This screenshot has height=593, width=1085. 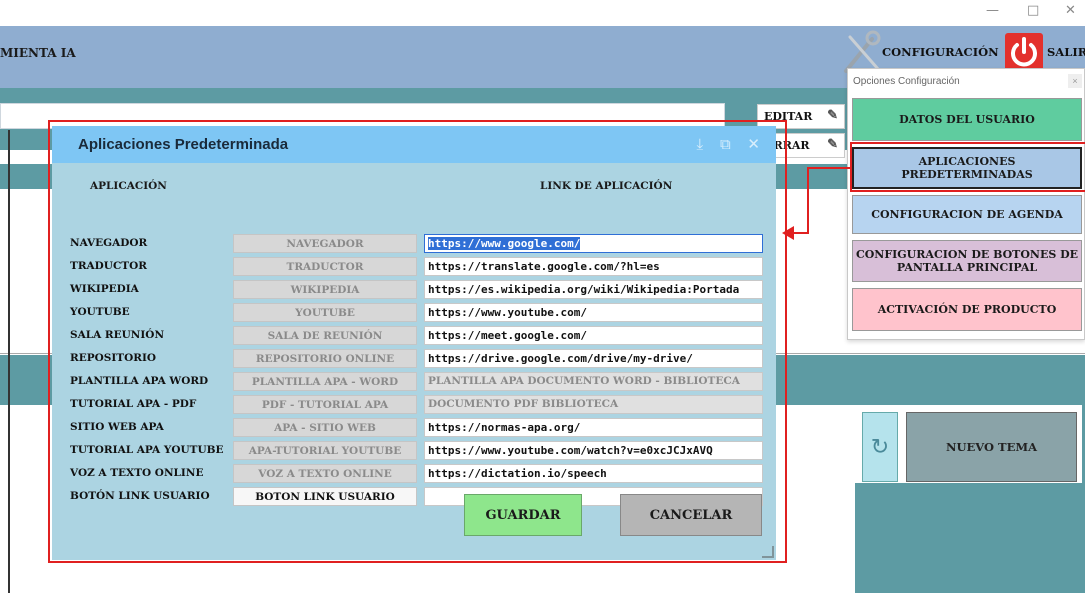 What do you see at coordinates (109, 243) in the screenshot?
I see `row-label: NAVEGADOR` at bounding box center [109, 243].